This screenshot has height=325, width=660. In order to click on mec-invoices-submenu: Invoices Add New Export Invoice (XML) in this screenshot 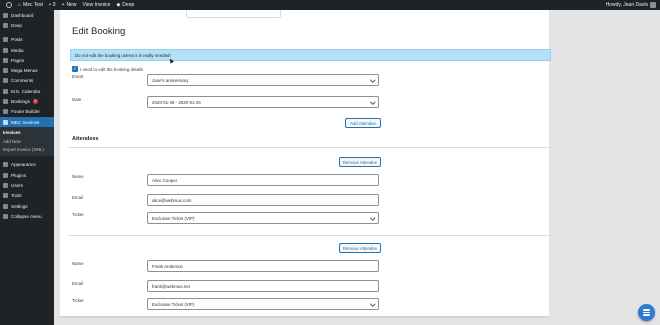, I will do `click(27, 141)`.